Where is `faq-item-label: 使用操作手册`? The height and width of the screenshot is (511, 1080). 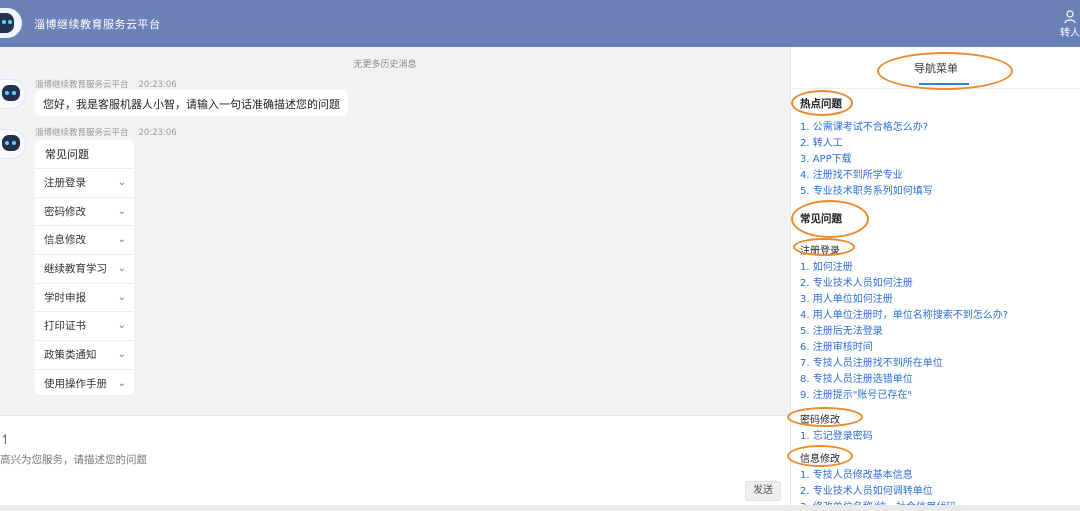
faq-item-label: 使用操作手册 is located at coordinates (75, 383).